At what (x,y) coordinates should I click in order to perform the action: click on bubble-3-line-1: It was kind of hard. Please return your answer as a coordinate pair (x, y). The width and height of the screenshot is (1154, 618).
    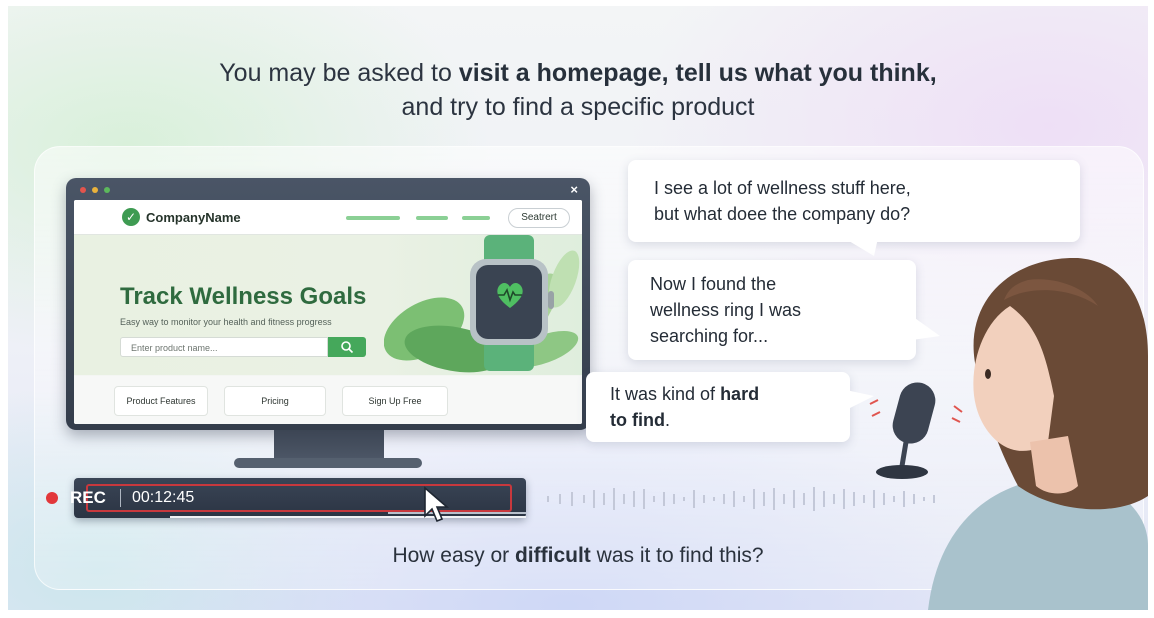
    Looking at the image, I should click on (684, 394).